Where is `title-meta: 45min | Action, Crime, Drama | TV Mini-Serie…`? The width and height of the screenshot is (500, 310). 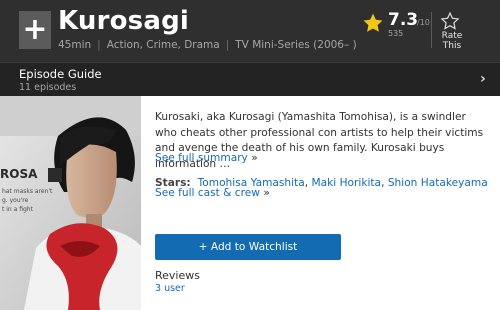
title-meta: 45min | Action, Crime, Drama | TV Mini-Serie… is located at coordinates (207, 45).